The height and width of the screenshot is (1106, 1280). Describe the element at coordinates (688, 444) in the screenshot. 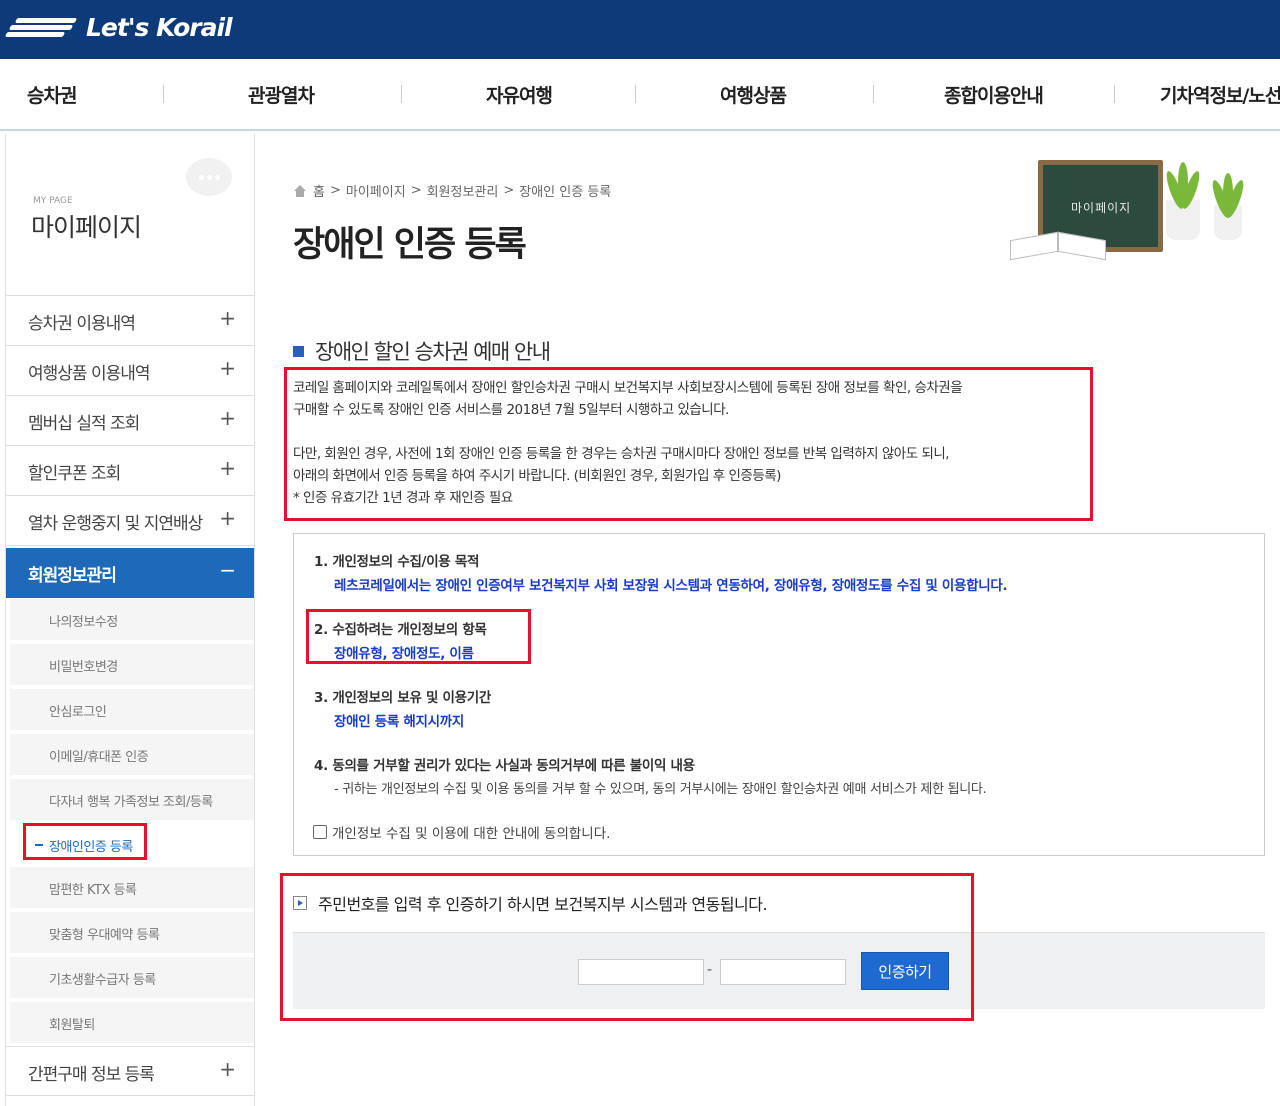

I see `highlight-box-notice` at that location.